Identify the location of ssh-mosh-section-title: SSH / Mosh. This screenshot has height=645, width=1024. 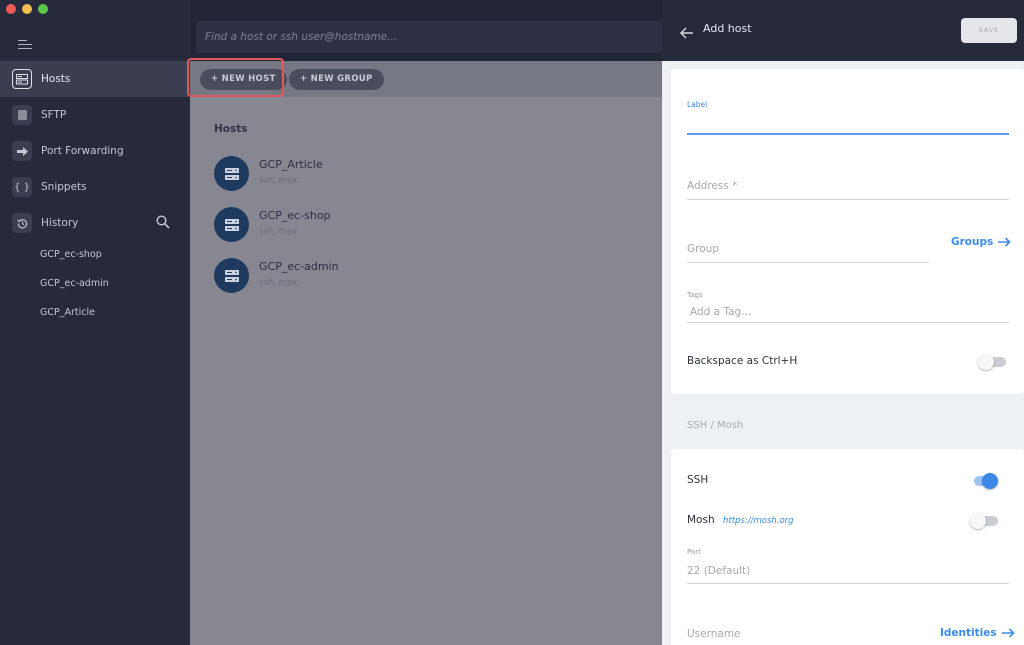
(715, 425).